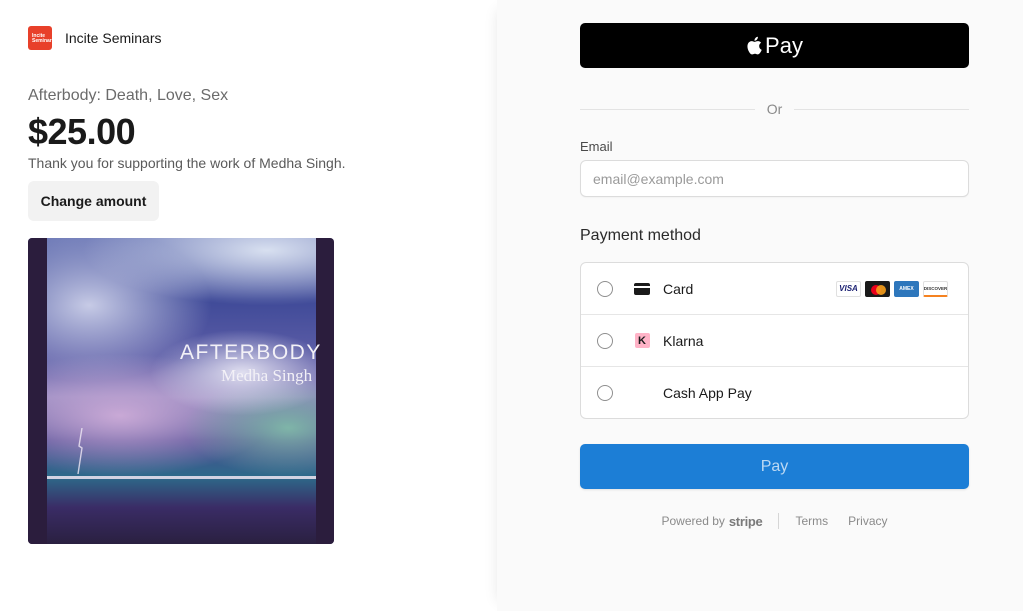 This screenshot has width=1023, height=611. Describe the element at coordinates (784, 45) in the screenshot. I see `apple-pay-label: Pay` at that location.